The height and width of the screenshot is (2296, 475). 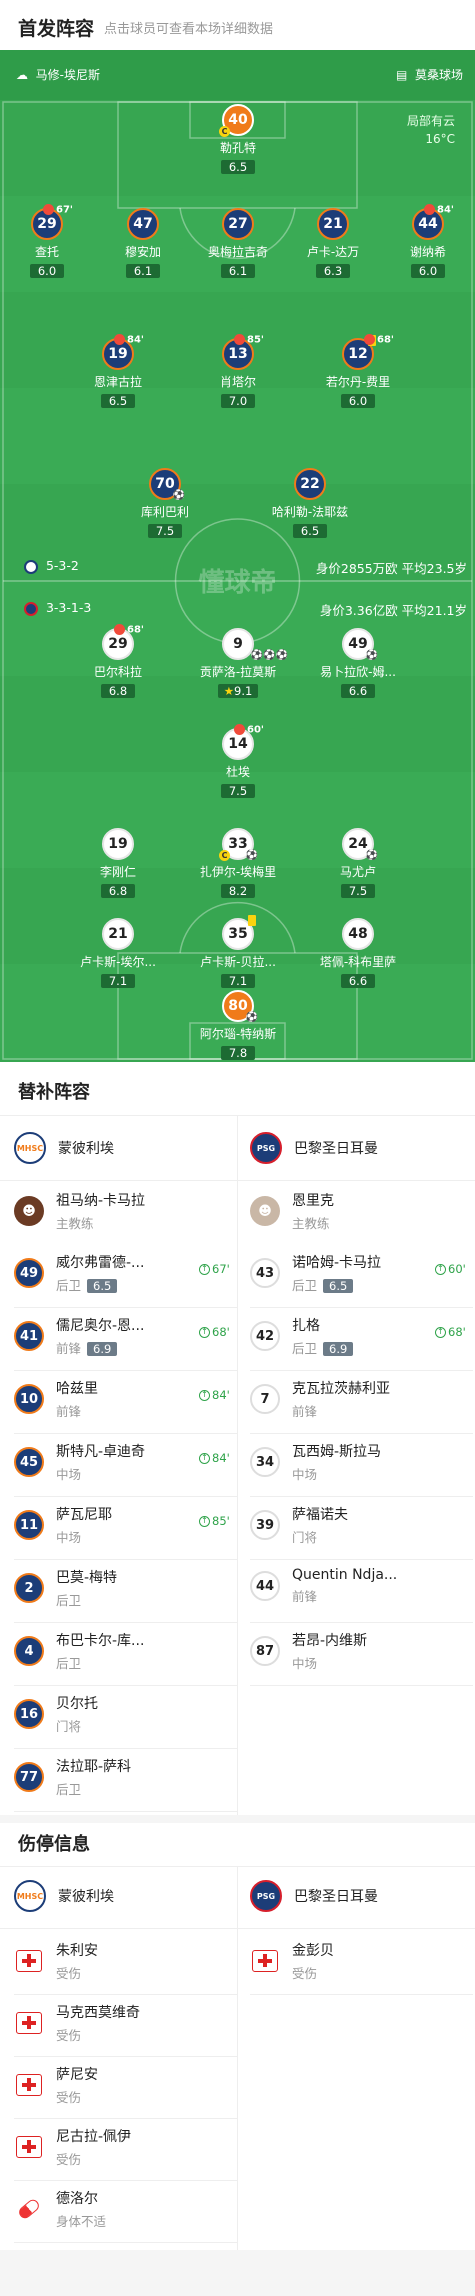 What do you see at coordinates (238, 761) in the screenshot?
I see `player-away-3: 14 60' 杜埃 7.5` at bounding box center [238, 761].